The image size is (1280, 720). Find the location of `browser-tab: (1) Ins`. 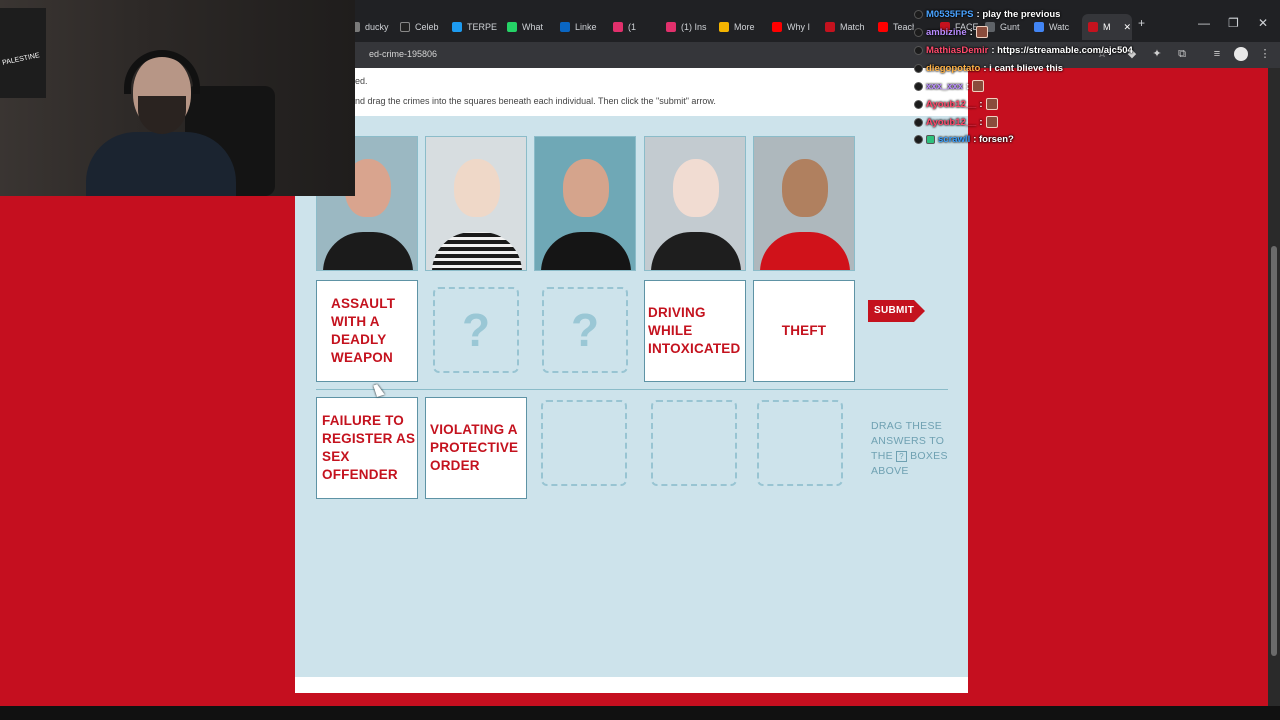

browser-tab: (1) Ins is located at coordinates (688, 27).